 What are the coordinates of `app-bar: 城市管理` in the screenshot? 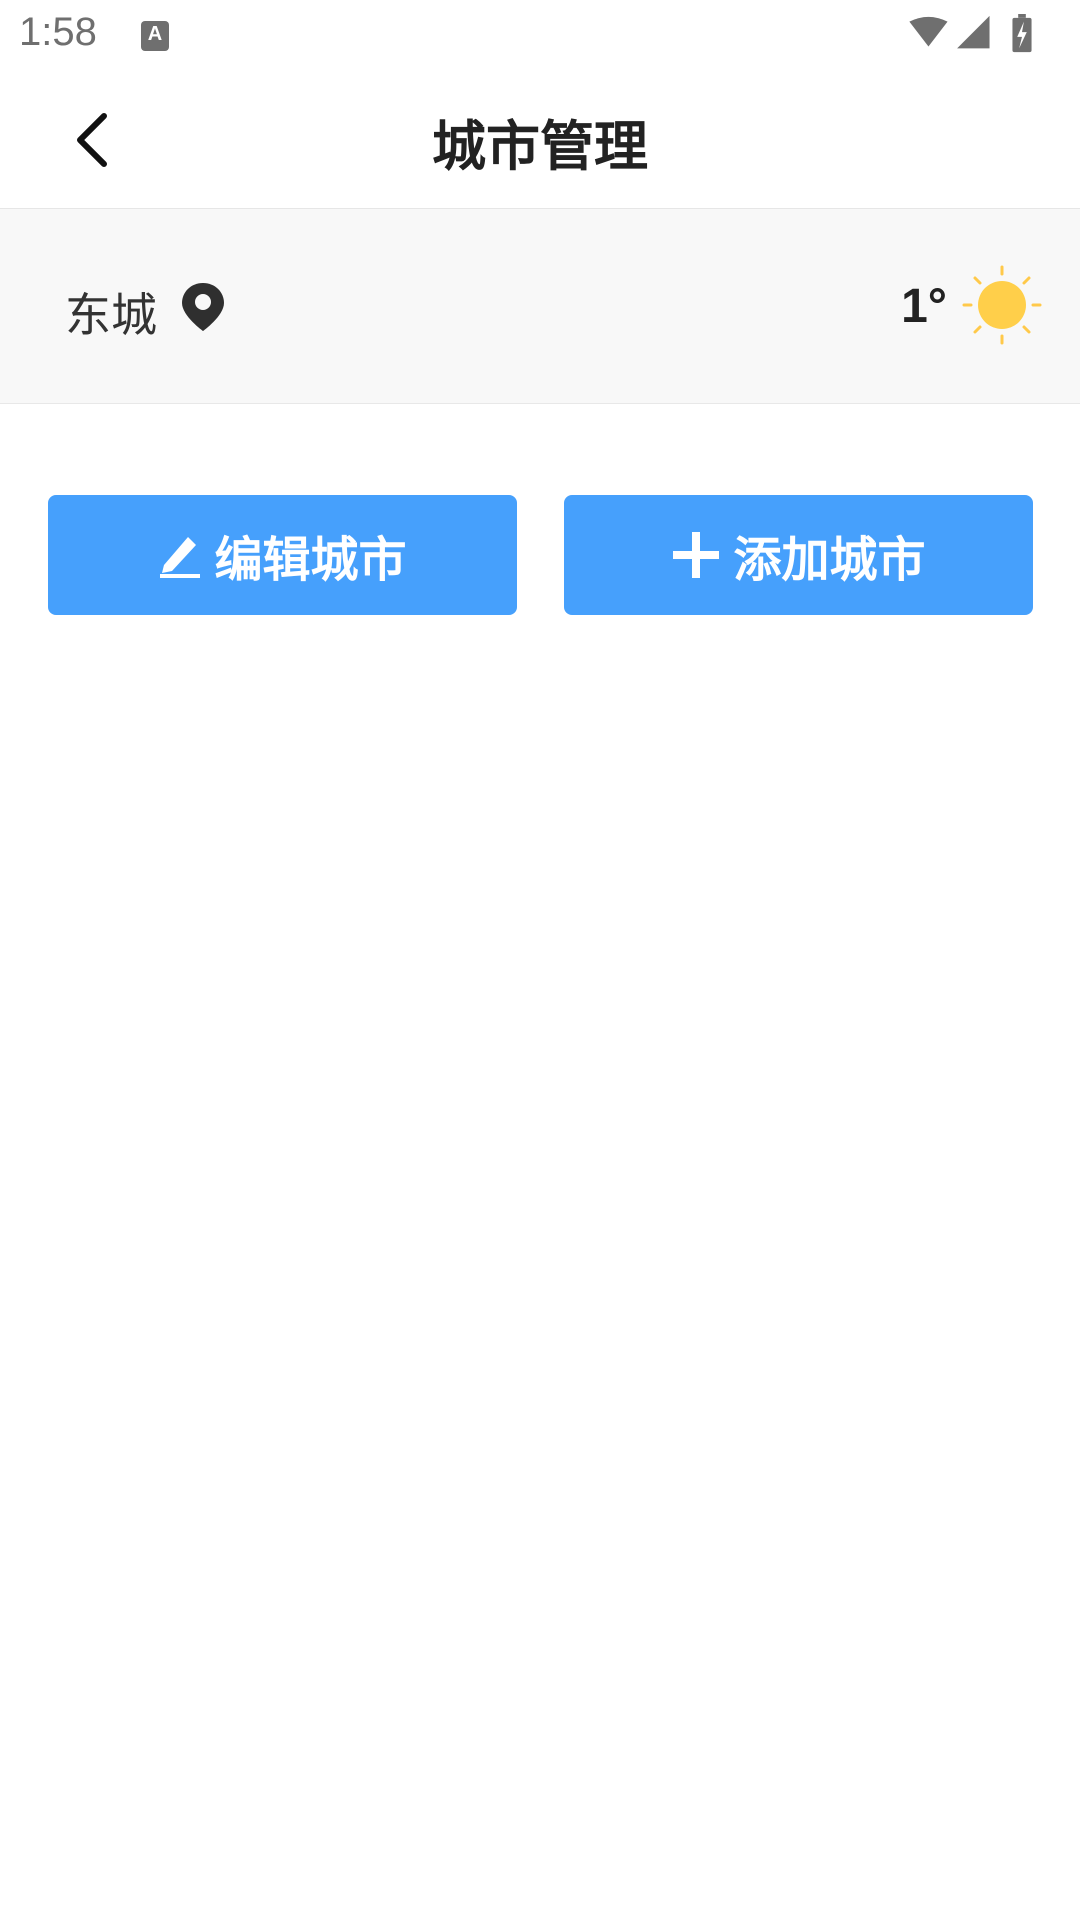 It's located at (540, 140).